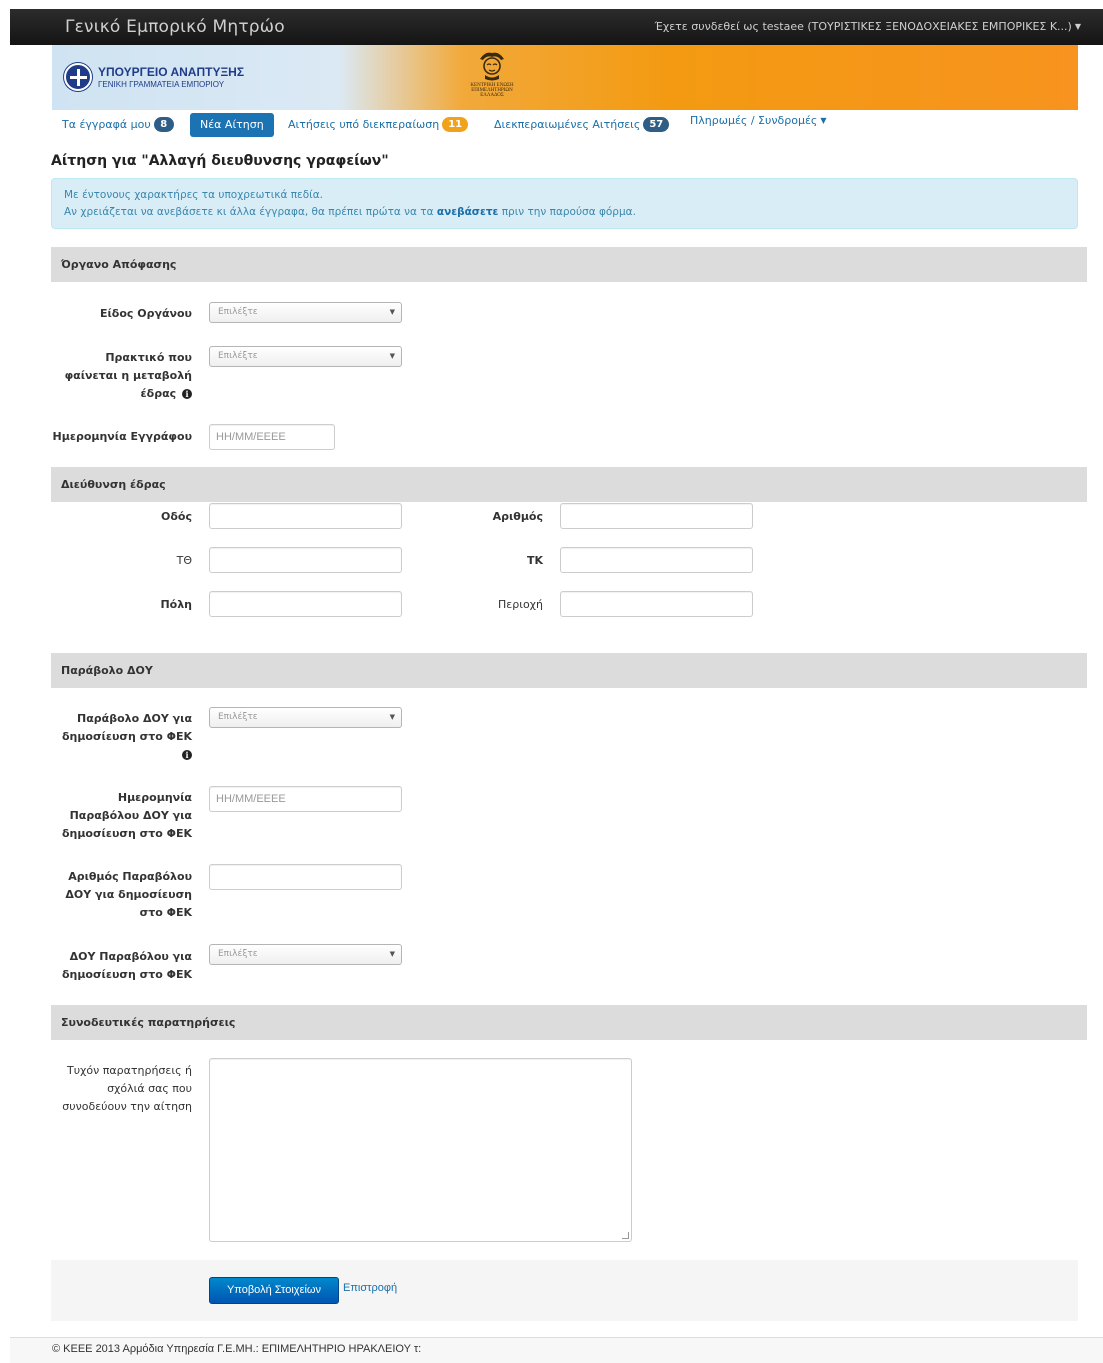 The image size is (1103, 1363). Describe the element at coordinates (567, 124) in the screenshot. I see `nav-completed-label: Διεκπεραιωμένες Αιτήσεις` at that location.